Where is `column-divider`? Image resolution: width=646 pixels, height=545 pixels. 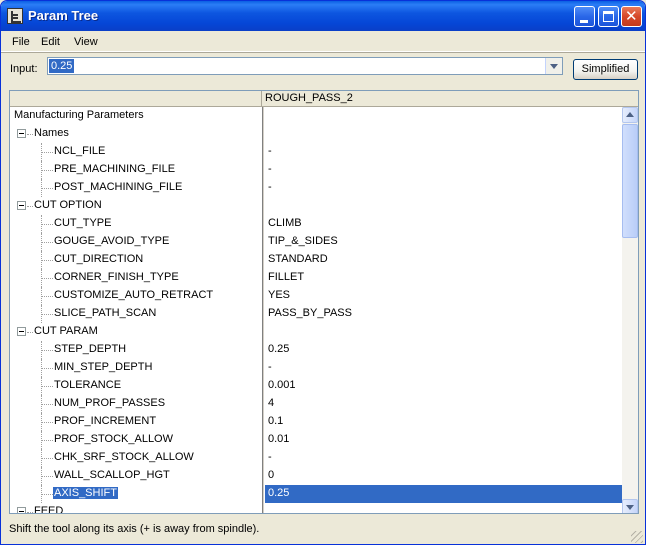 column-divider is located at coordinates (263, 310).